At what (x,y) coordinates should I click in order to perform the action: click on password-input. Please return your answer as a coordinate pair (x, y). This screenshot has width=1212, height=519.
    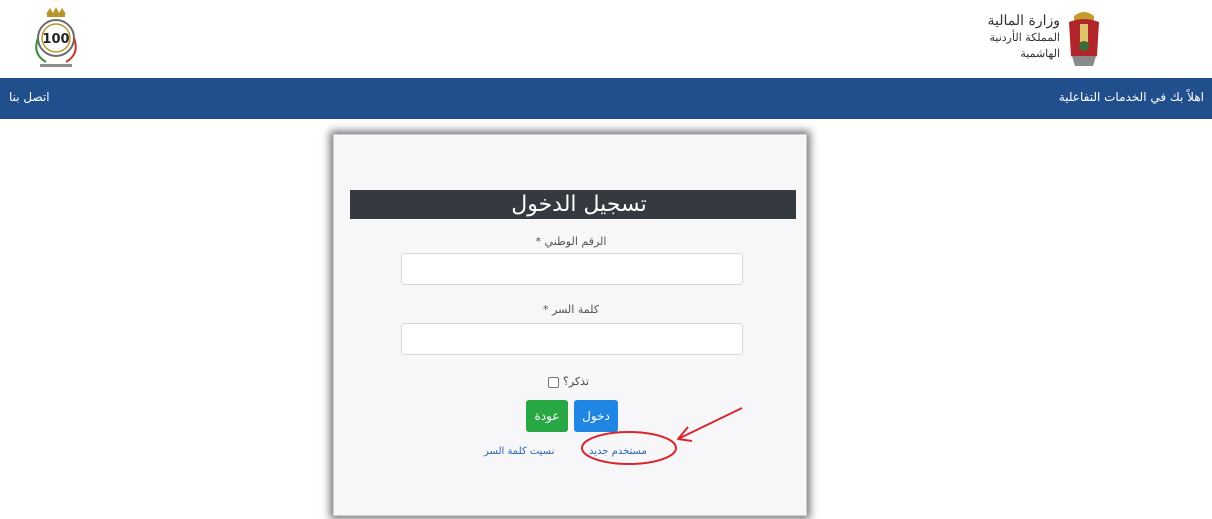
    Looking at the image, I should click on (572, 339).